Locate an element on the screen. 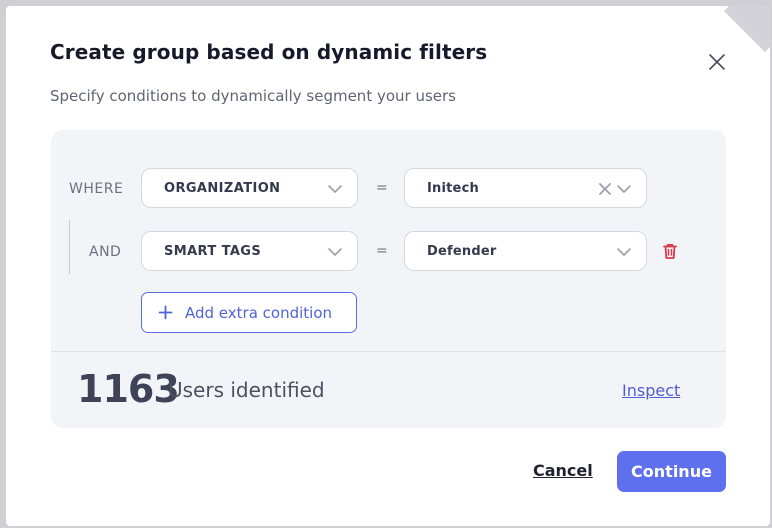 This screenshot has width=772, height=528. trash-icon is located at coordinates (670, 251).